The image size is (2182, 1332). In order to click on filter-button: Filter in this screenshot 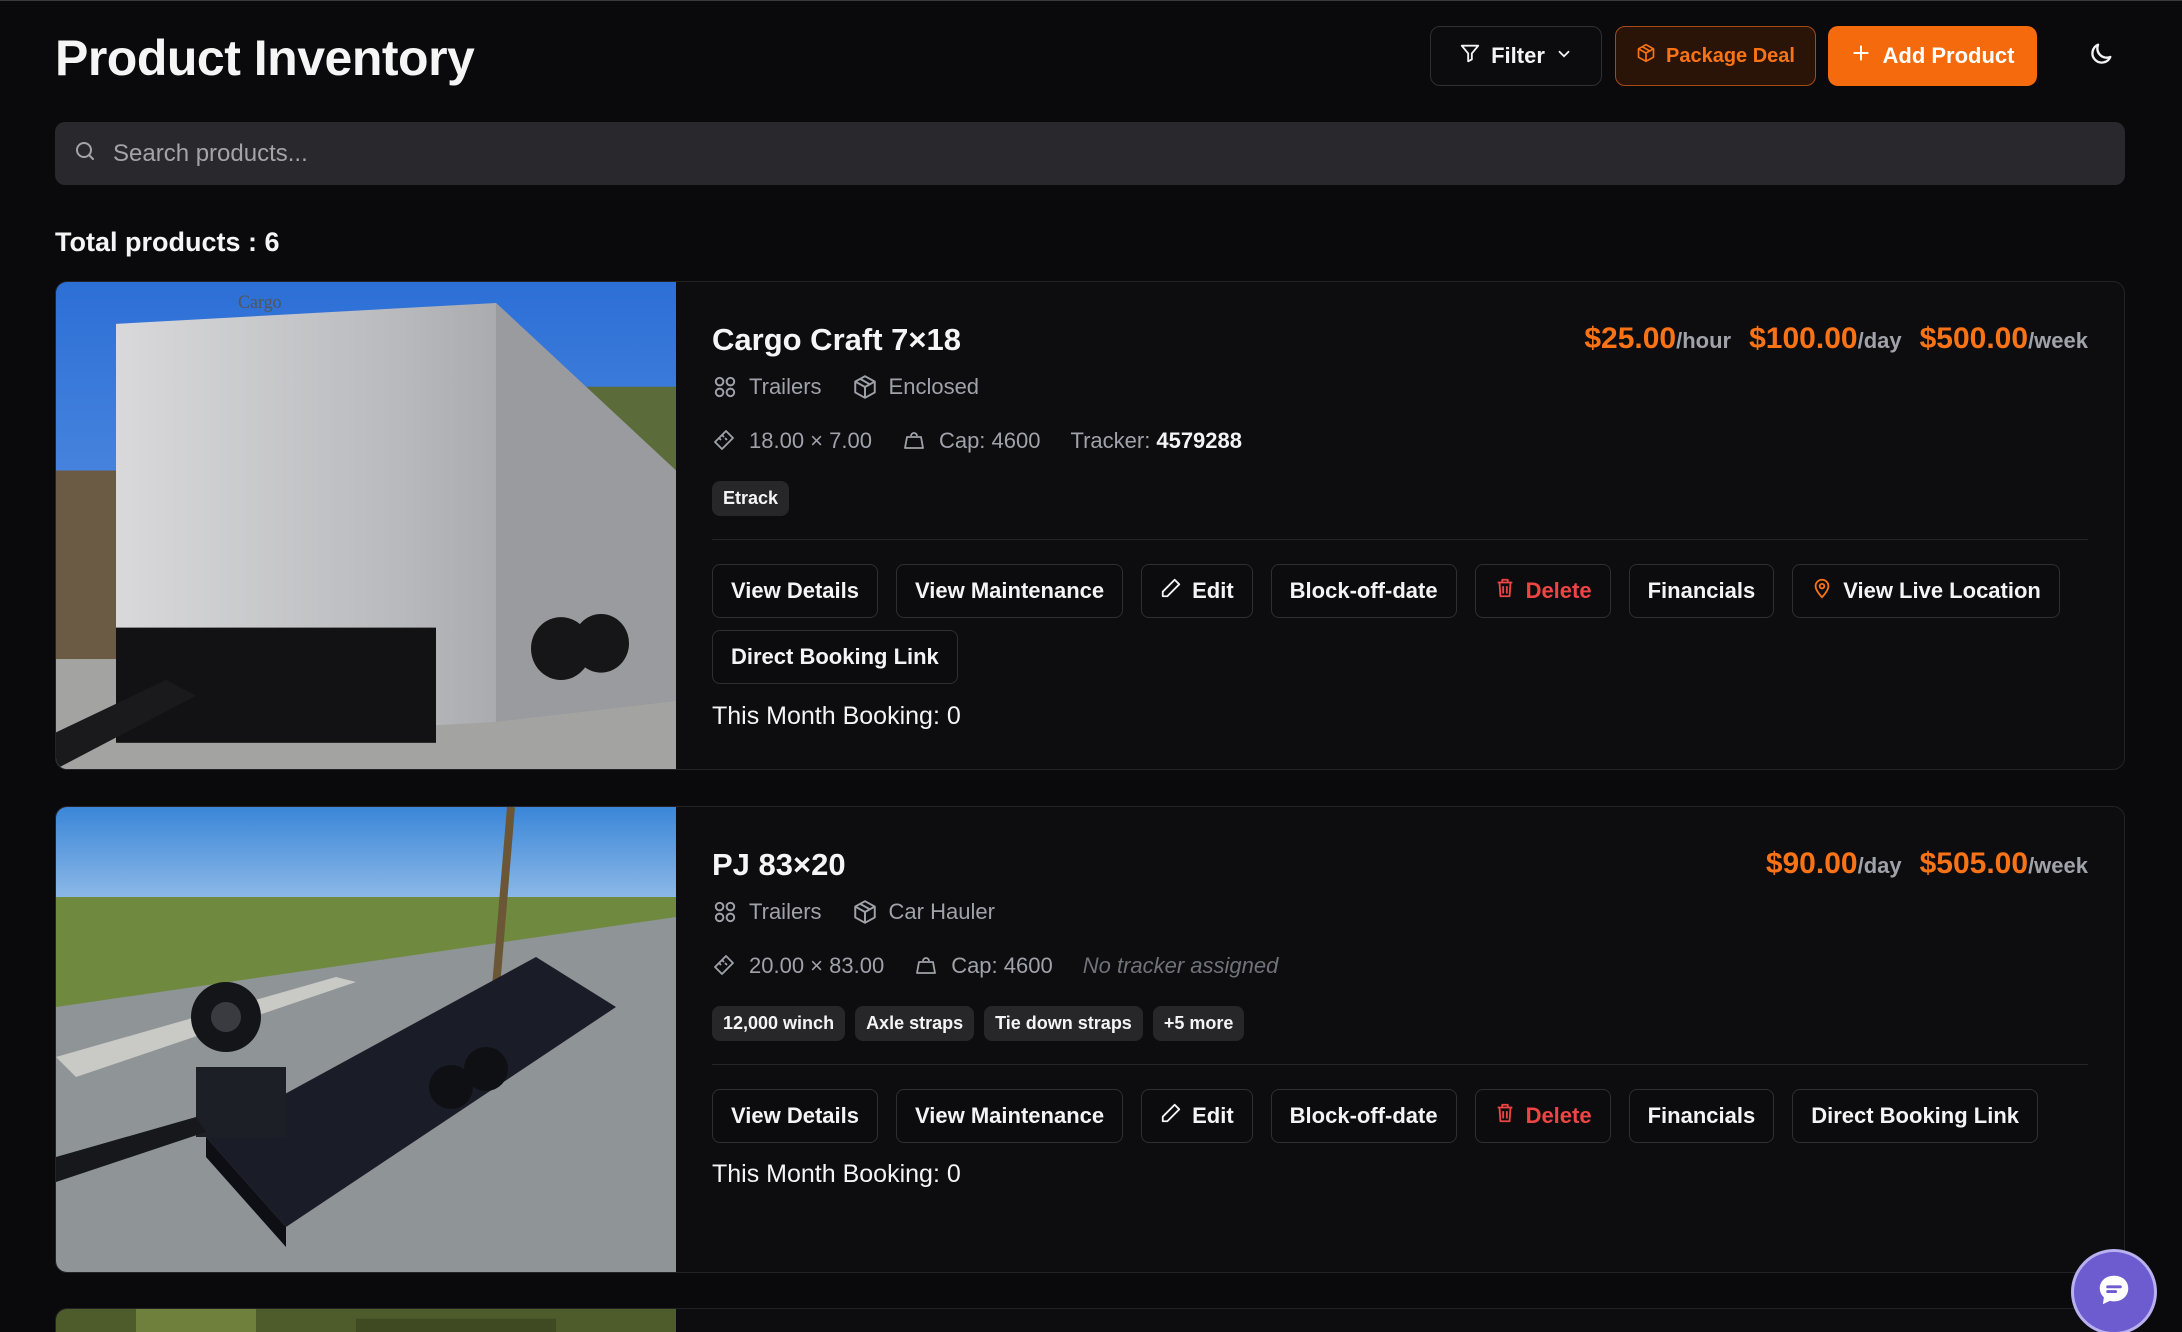, I will do `click(1516, 56)`.